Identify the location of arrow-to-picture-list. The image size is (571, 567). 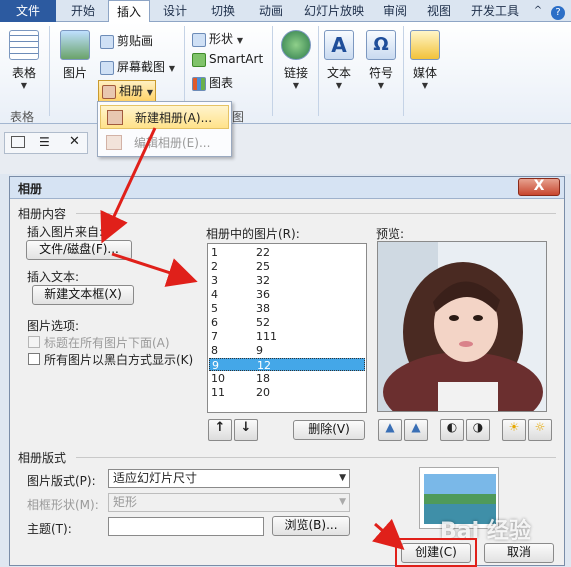
(154, 269).